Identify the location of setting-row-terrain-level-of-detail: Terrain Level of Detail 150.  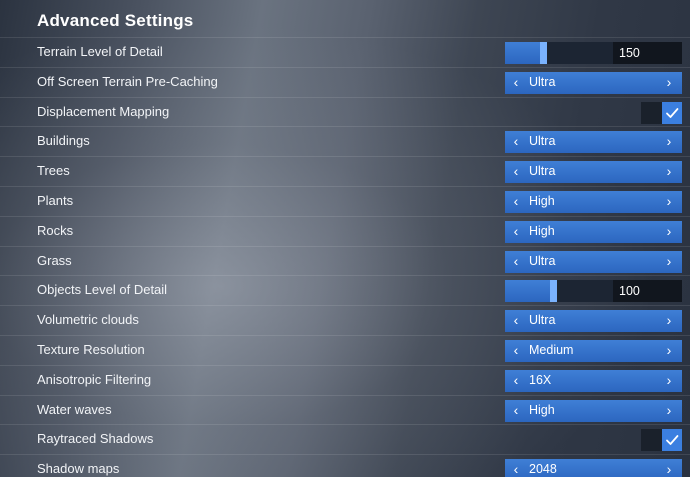
(345, 52).